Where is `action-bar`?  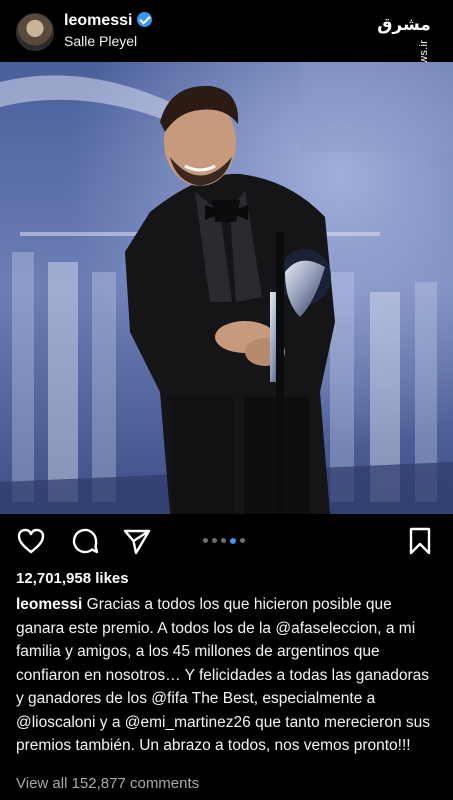
action-bar is located at coordinates (226, 540).